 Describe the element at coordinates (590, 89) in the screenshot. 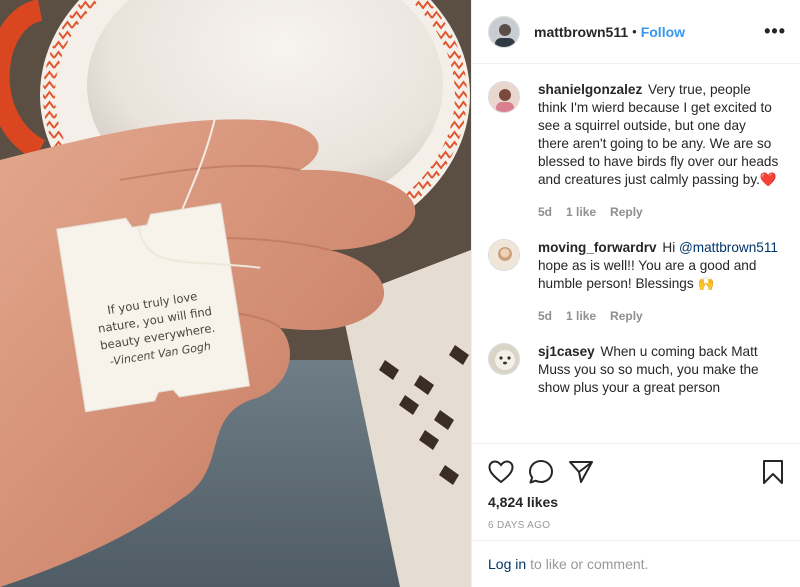

I see `comment-username: shanielgonzalez` at that location.